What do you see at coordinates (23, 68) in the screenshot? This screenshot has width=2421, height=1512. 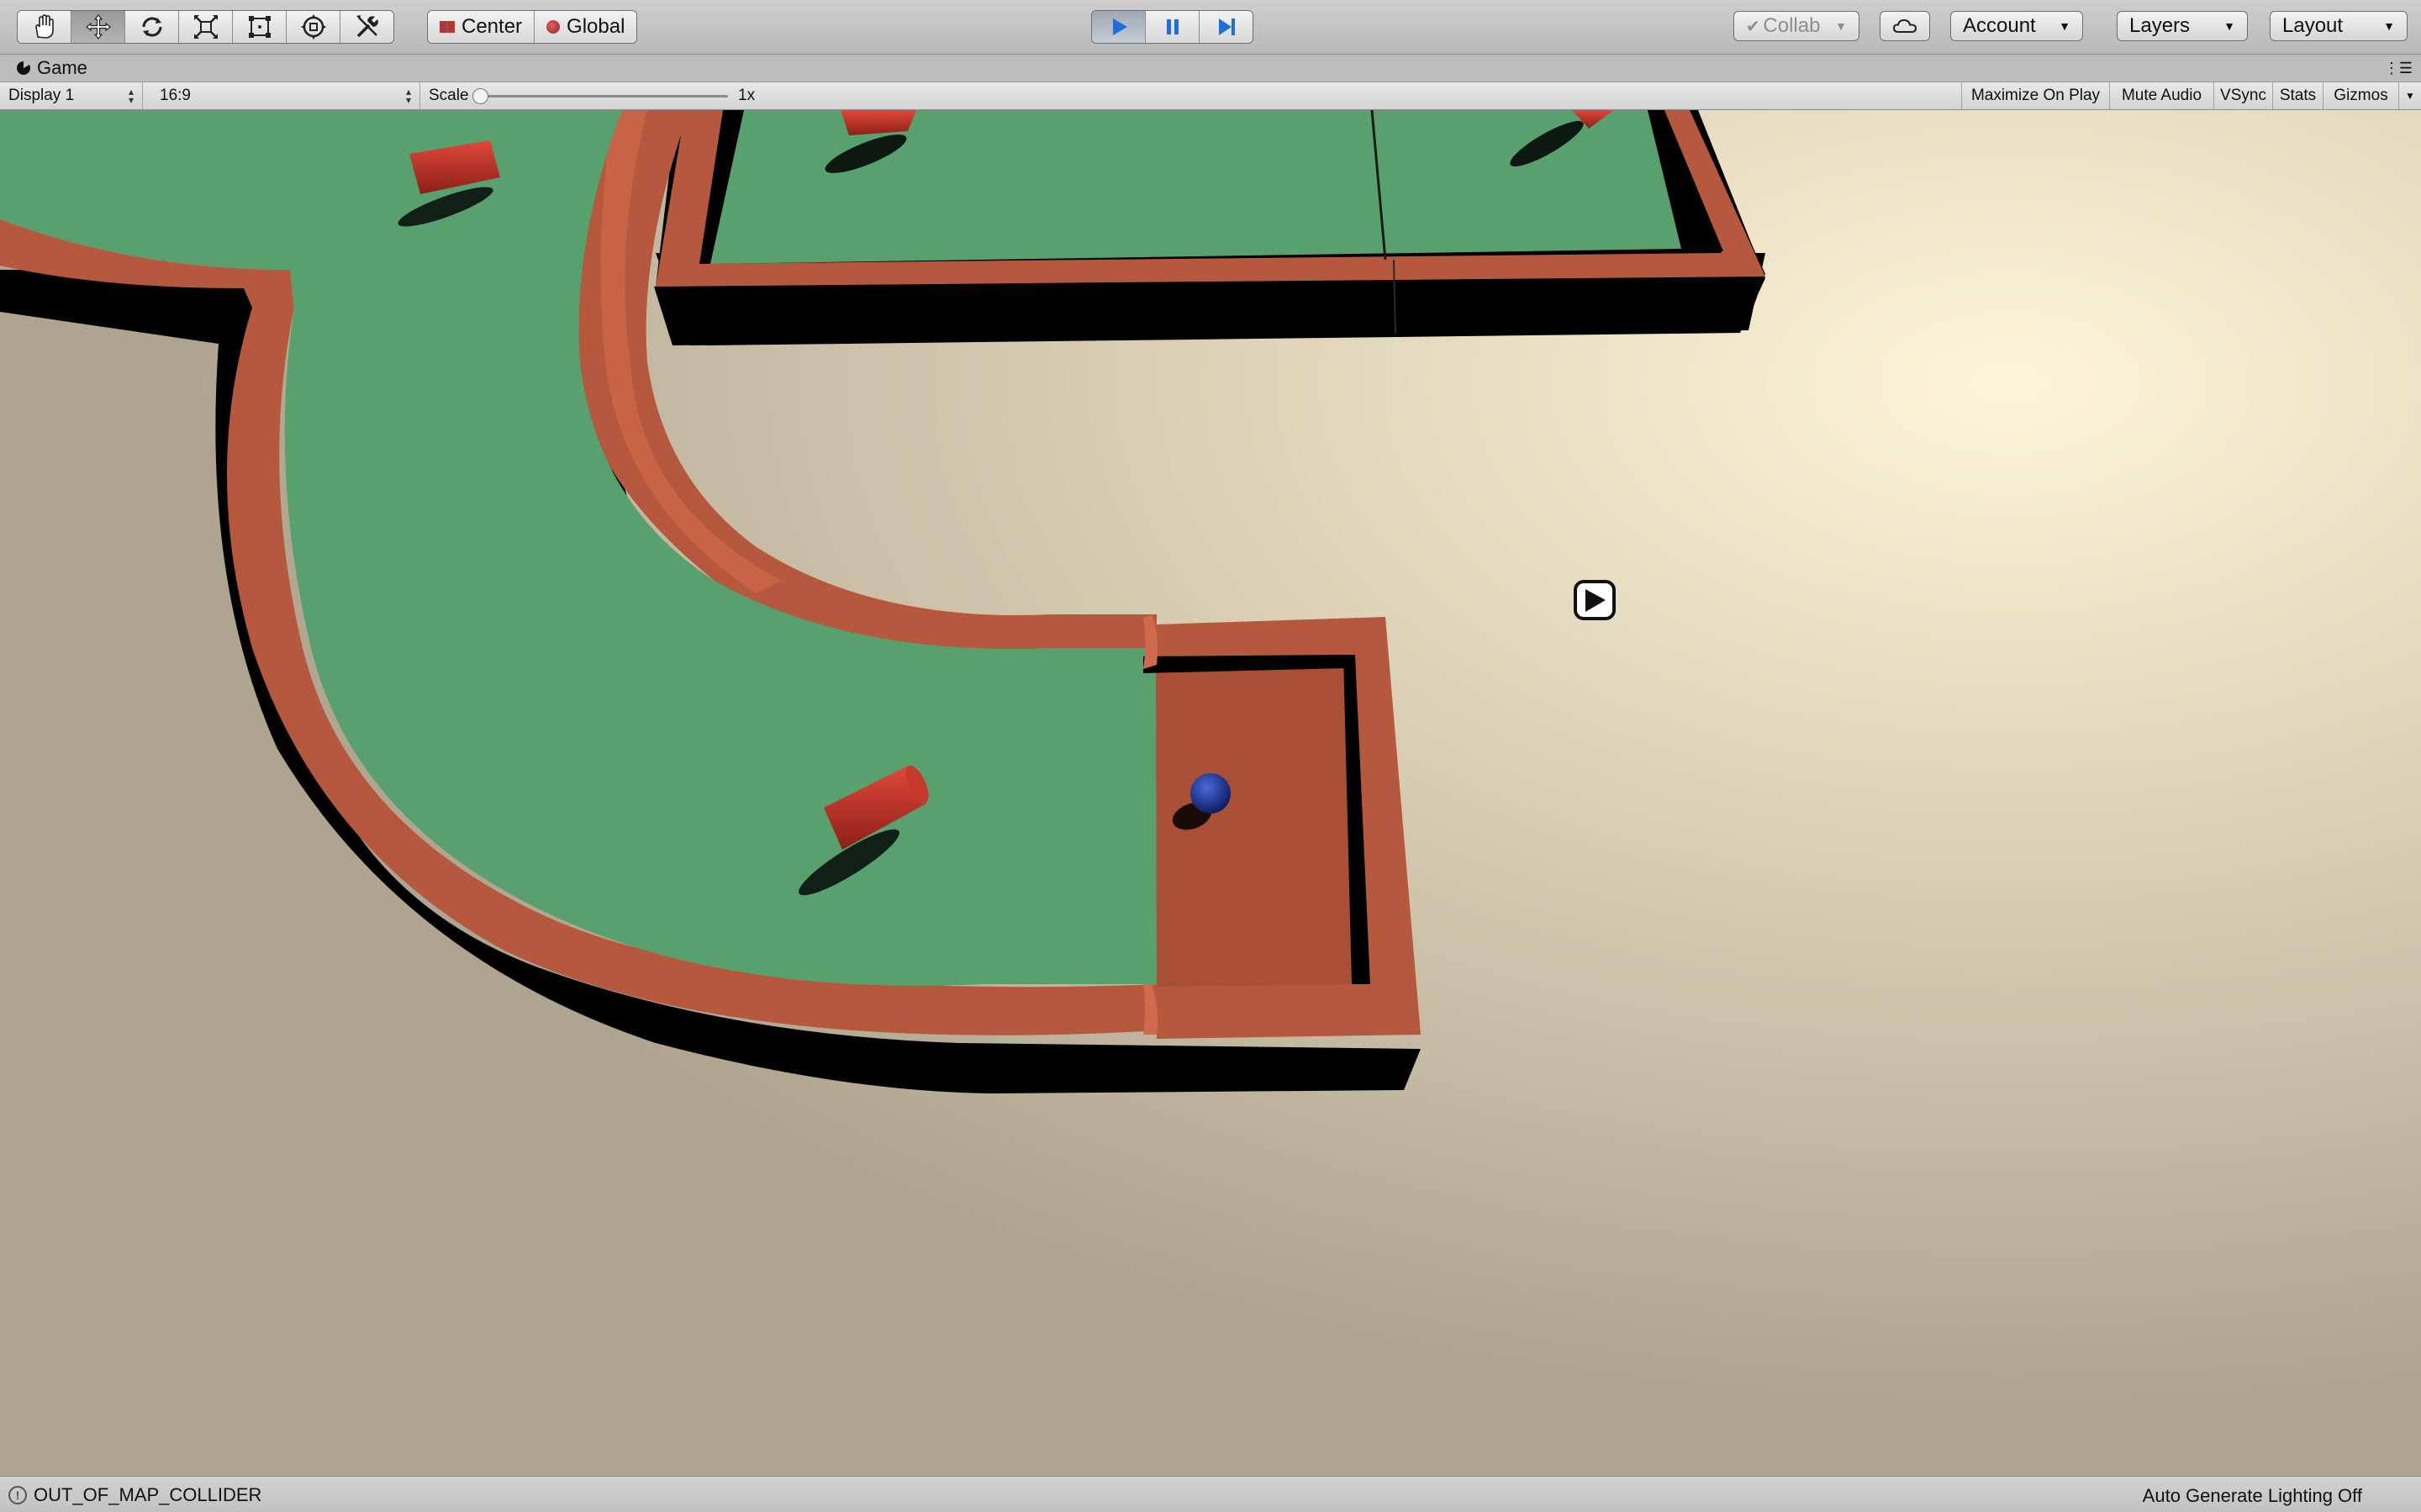 I see `game-view-icon` at bounding box center [23, 68].